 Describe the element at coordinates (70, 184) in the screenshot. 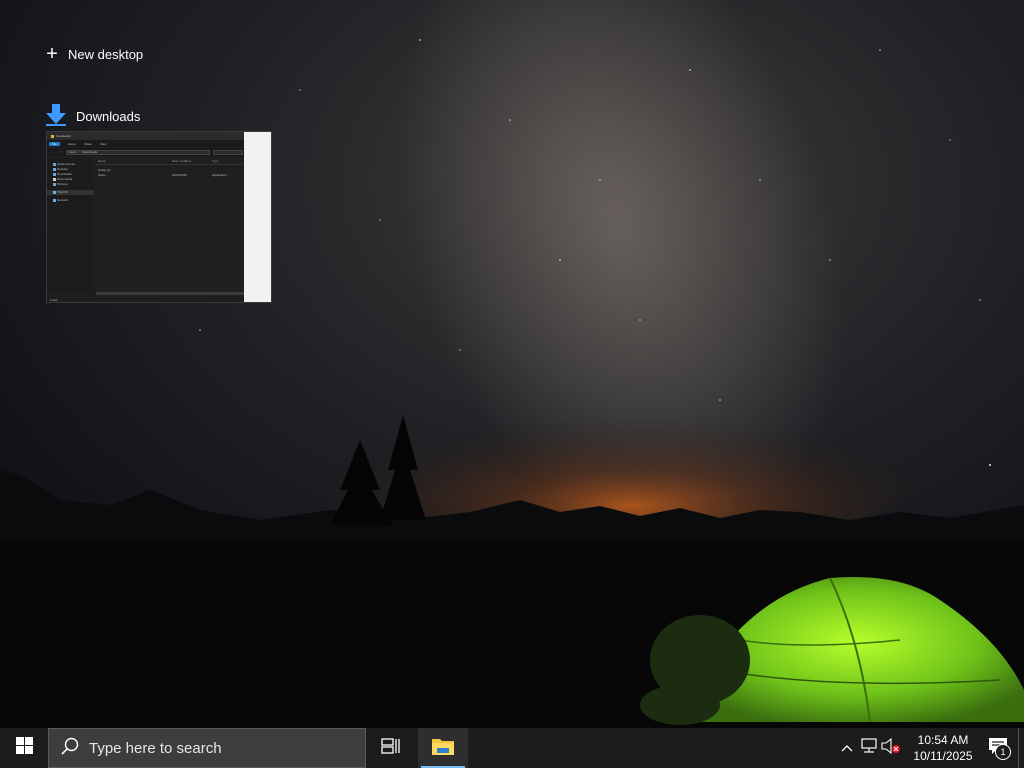

I see `thumb-nav-item: Pictures` at that location.